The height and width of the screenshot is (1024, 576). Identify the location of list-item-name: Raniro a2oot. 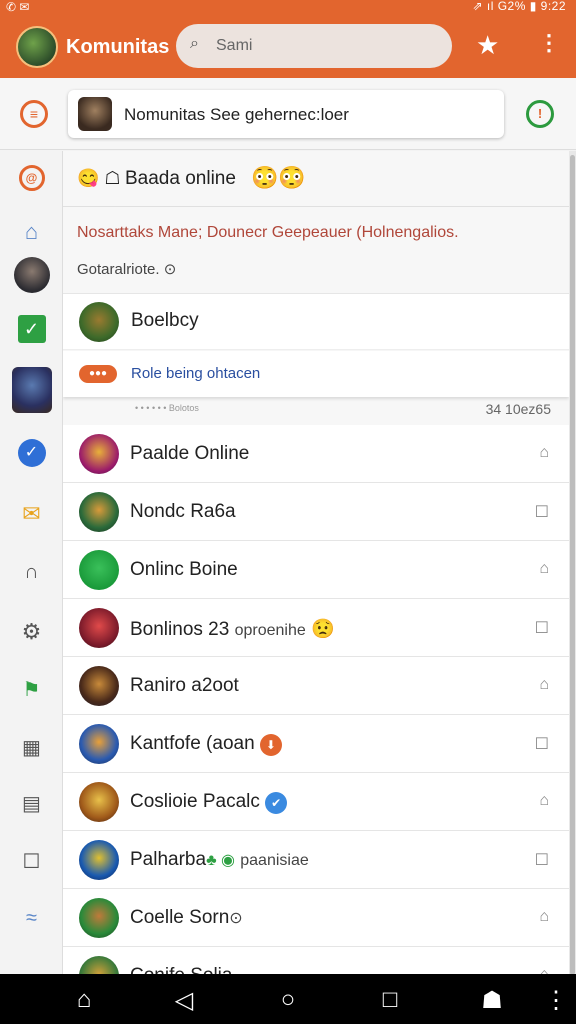
(184, 685).